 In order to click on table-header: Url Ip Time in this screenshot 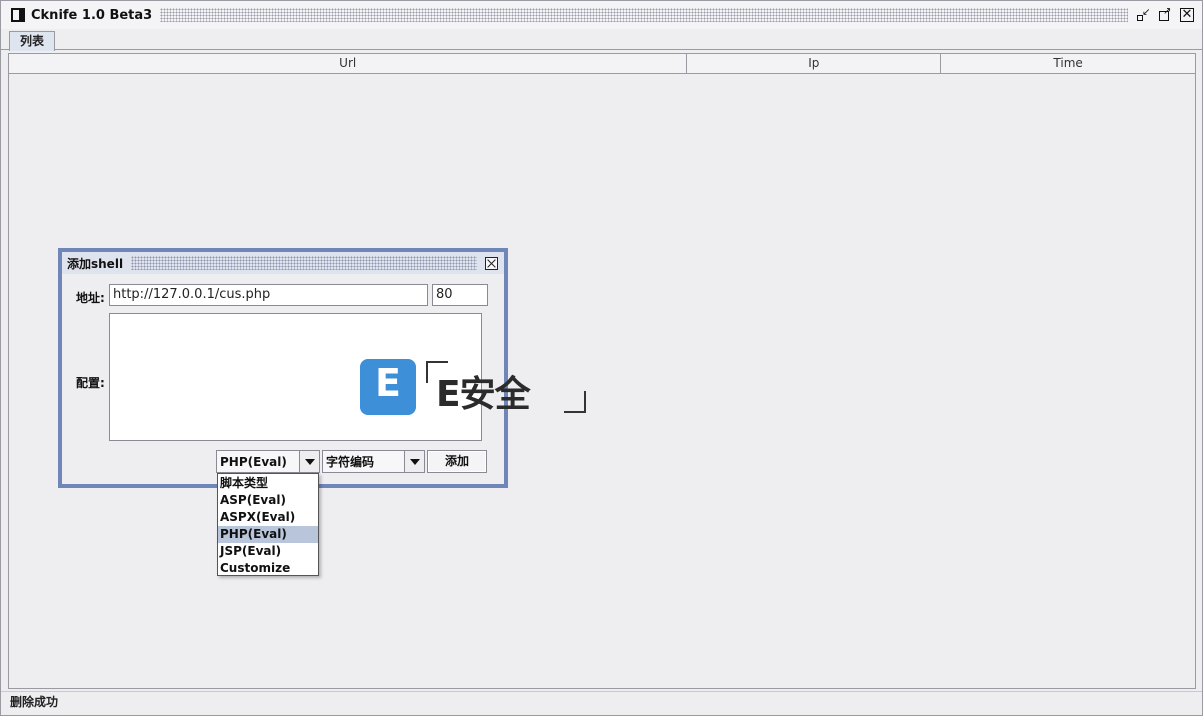, I will do `click(602, 64)`.